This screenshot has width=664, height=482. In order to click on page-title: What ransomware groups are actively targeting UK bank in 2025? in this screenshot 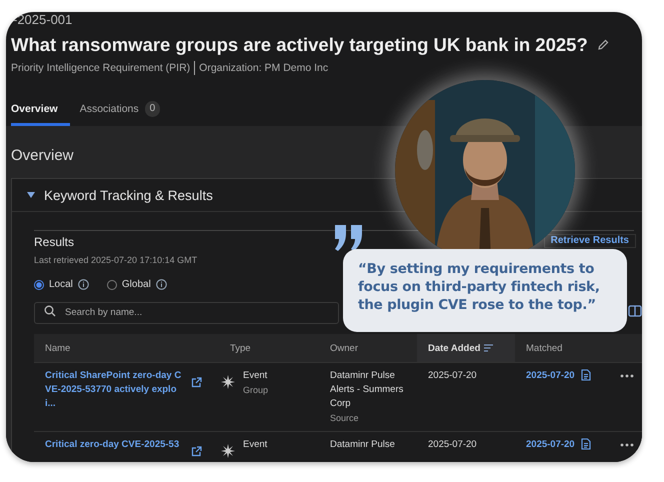, I will do `click(299, 45)`.